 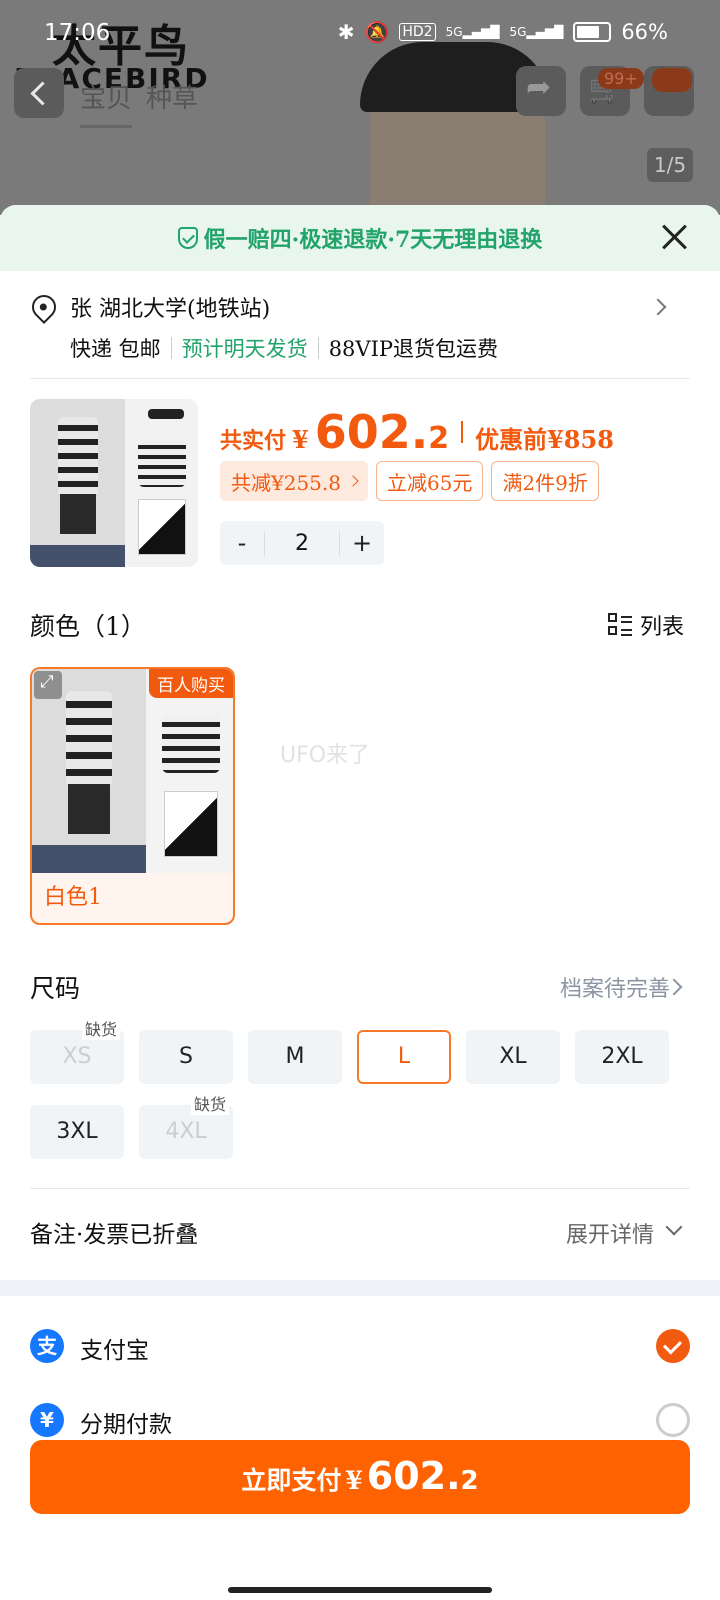 I want to click on pay-amount-decimal: 2, so click(x=469, y=1481).